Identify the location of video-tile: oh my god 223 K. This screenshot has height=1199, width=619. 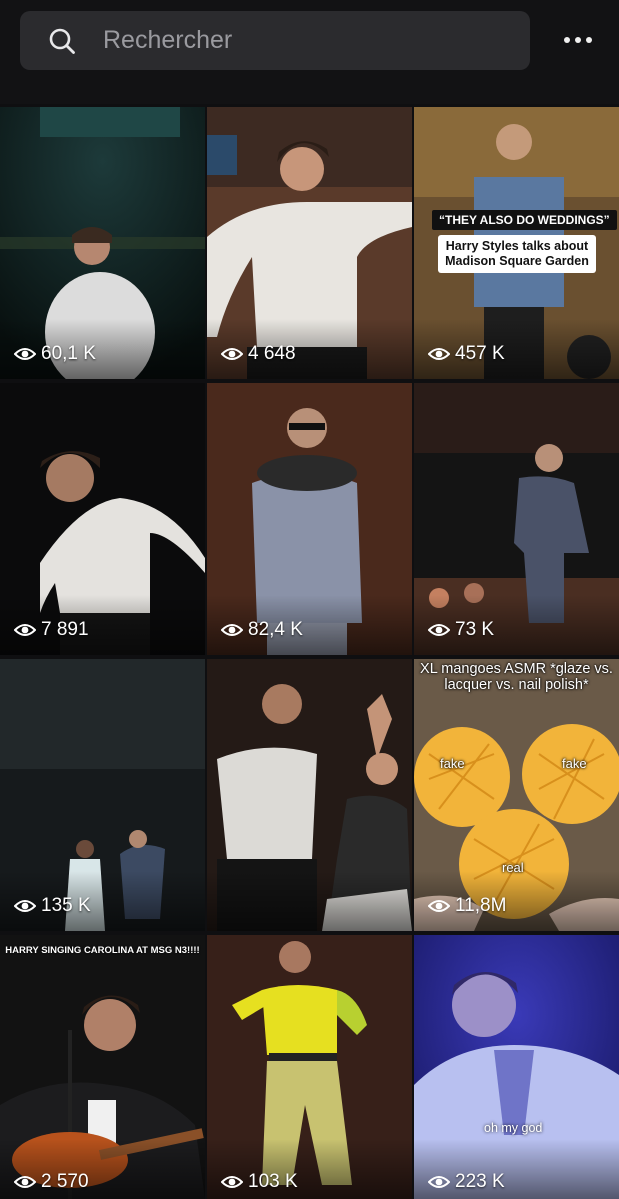
(516, 1067).